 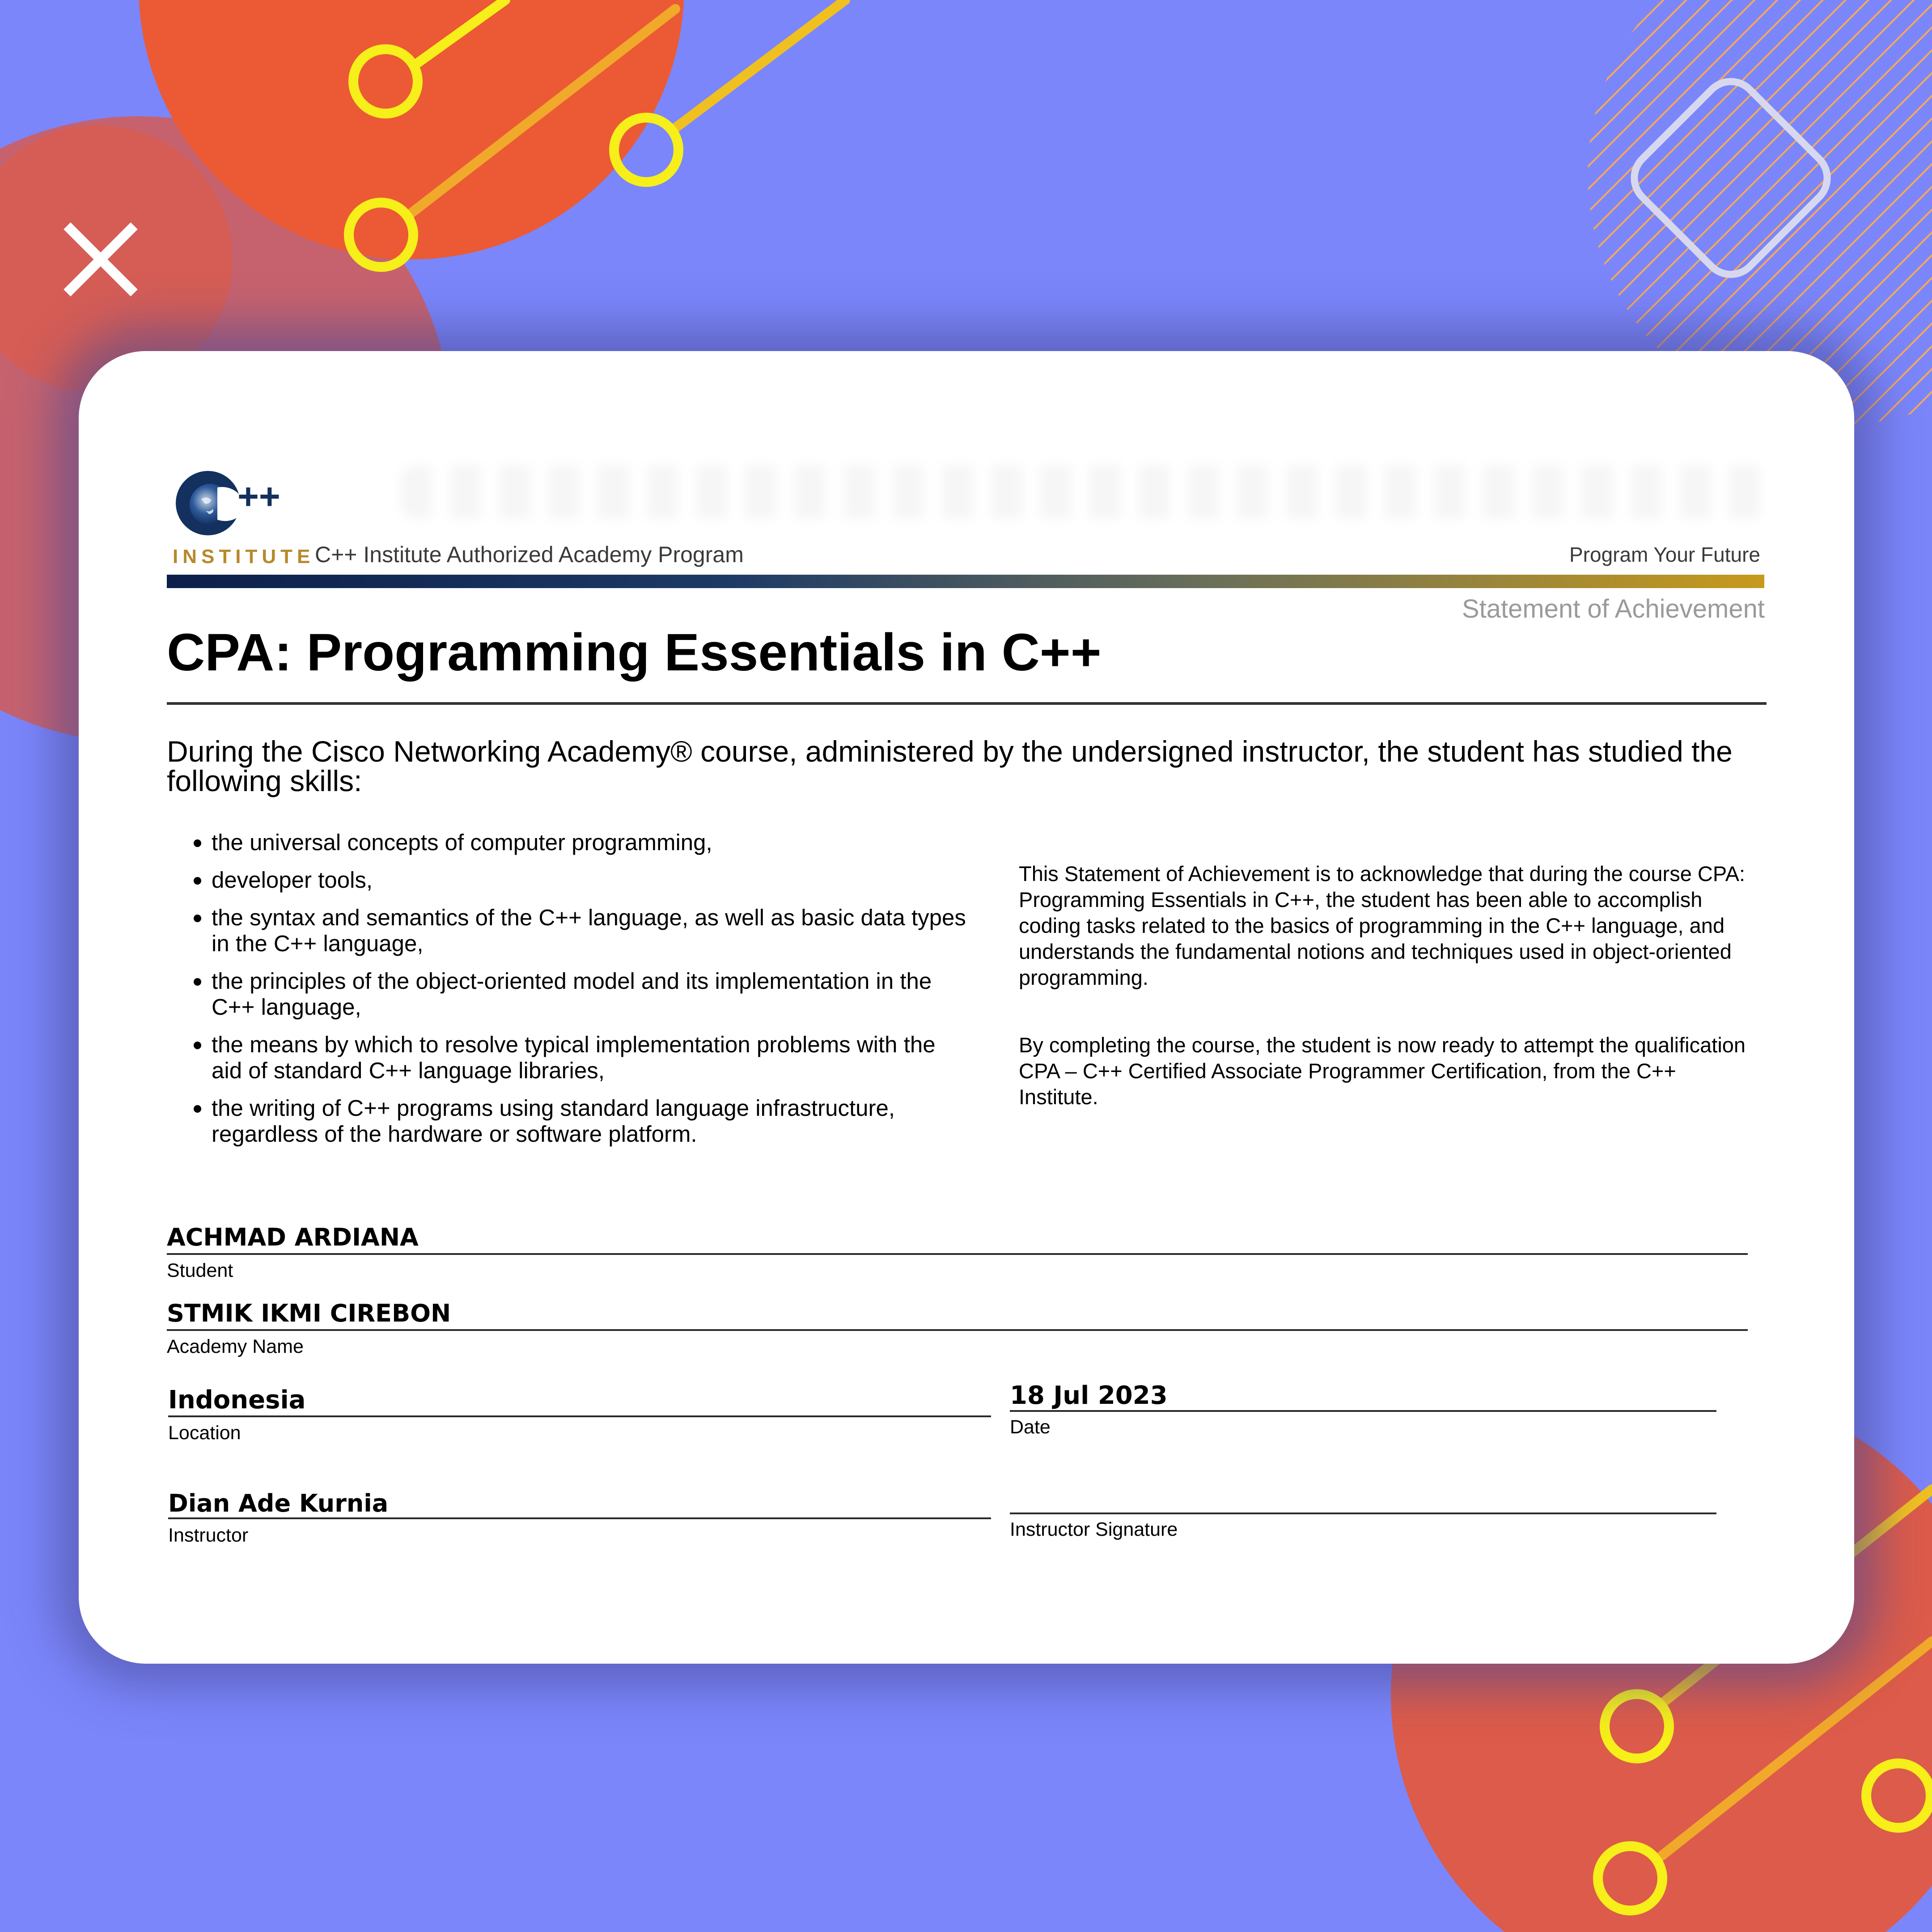 I want to click on academy-line, so click(x=957, y=1330).